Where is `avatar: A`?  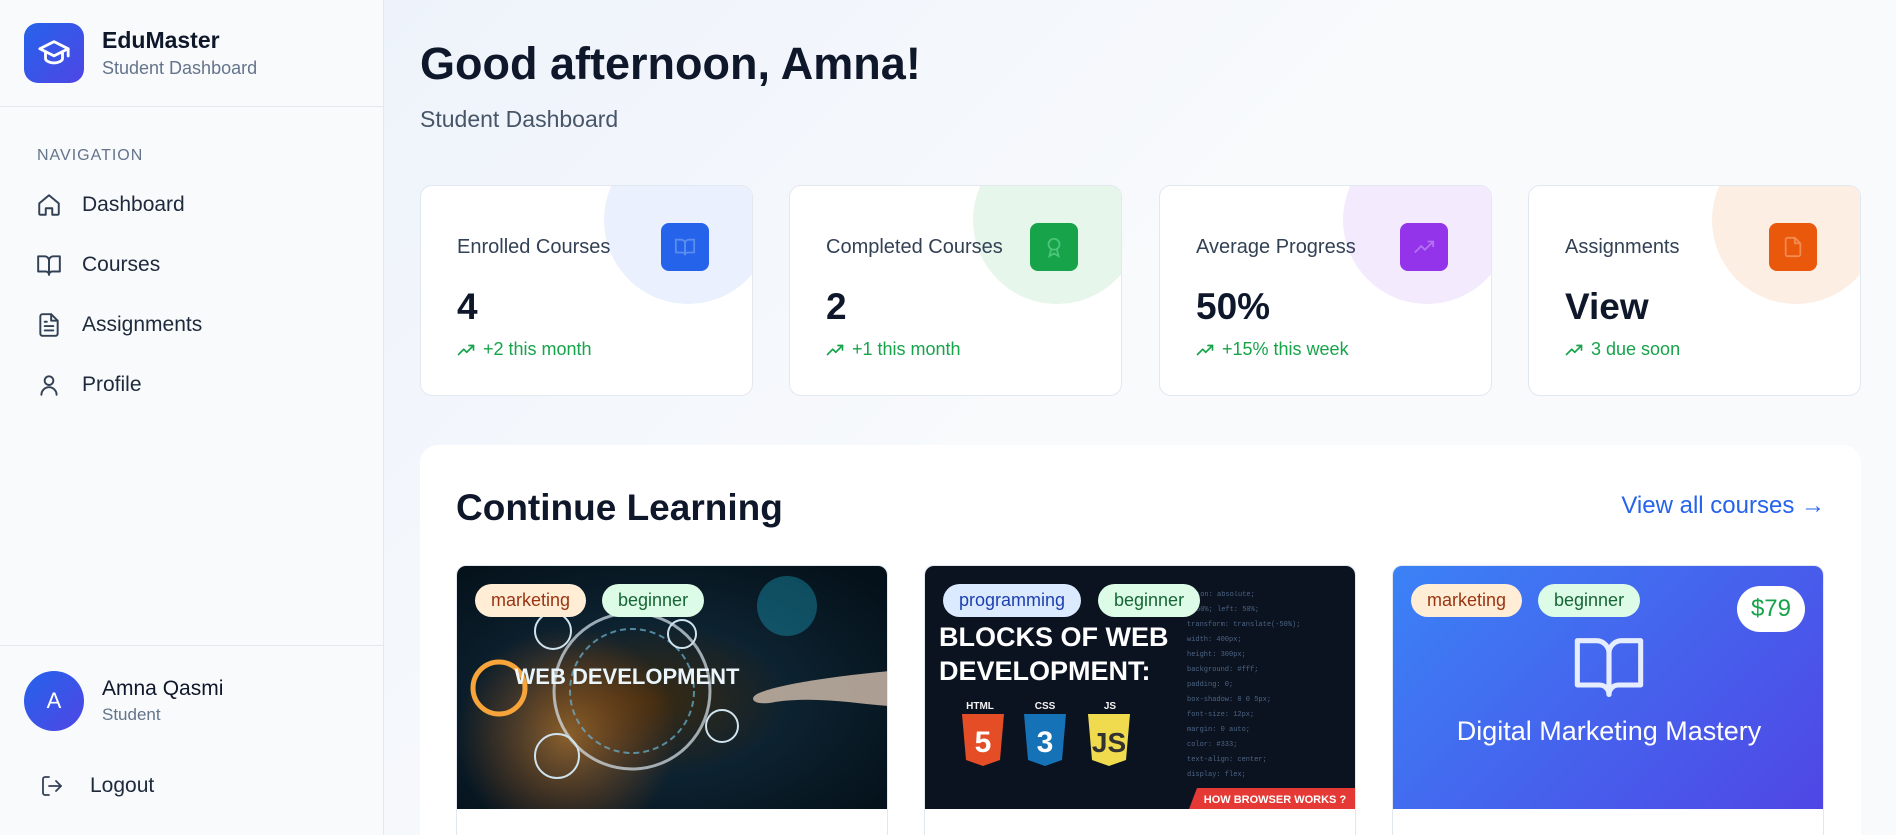 avatar: A is located at coordinates (54, 701).